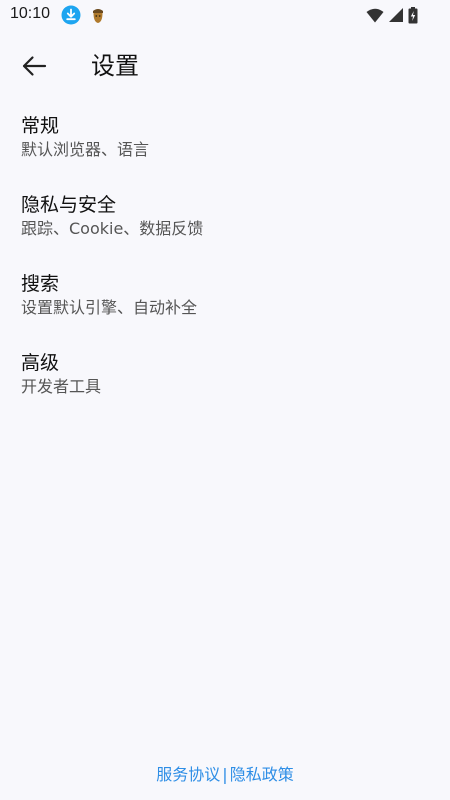 The height and width of the screenshot is (800, 450). What do you see at coordinates (115, 66) in the screenshot?
I see `page-title: 设置` at bounding box center [115, 66].